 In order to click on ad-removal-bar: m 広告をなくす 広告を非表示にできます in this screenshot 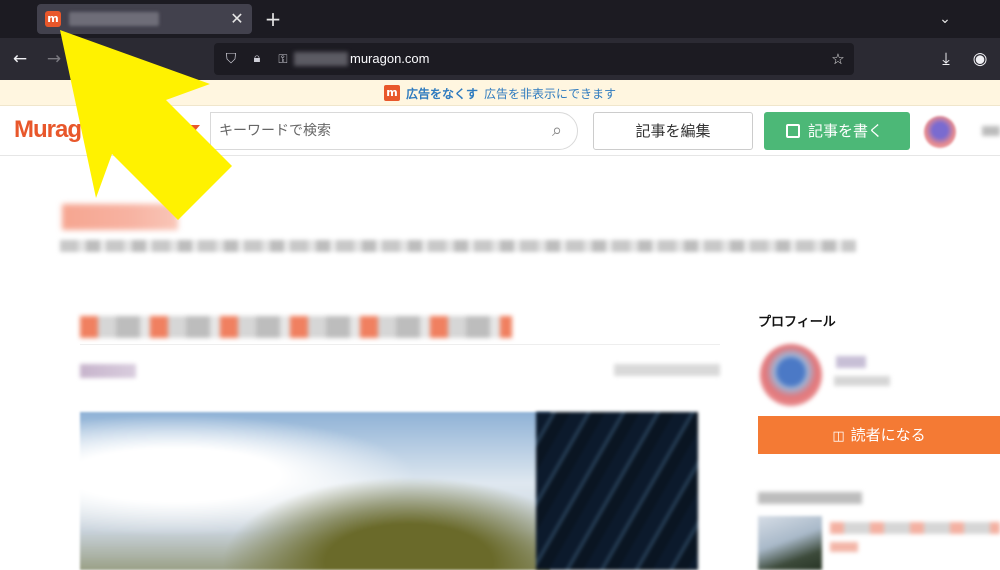, I will do `click(500, 93)`.